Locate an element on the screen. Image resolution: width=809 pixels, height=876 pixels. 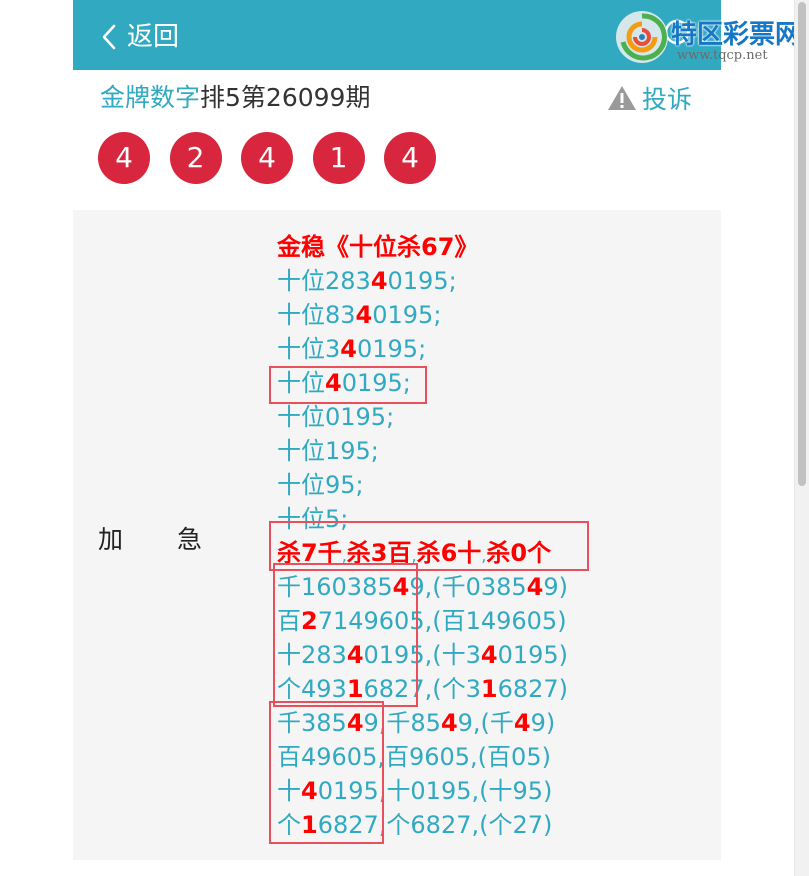
complain-button: 投诉 is located at coordinates (649, 98).